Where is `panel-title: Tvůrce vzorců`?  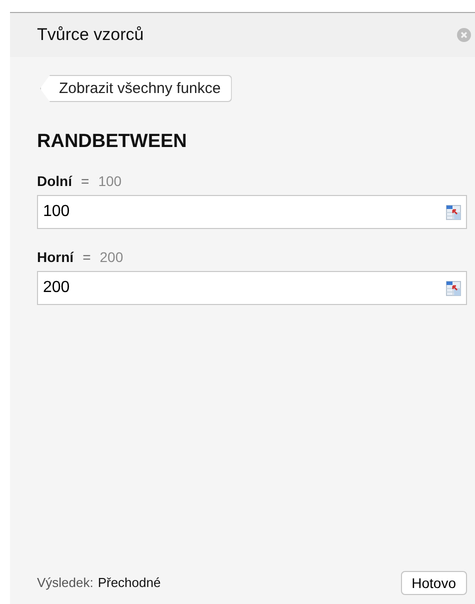
panel-title: Tvůrce vzorců is located at coordinates (90, 35).